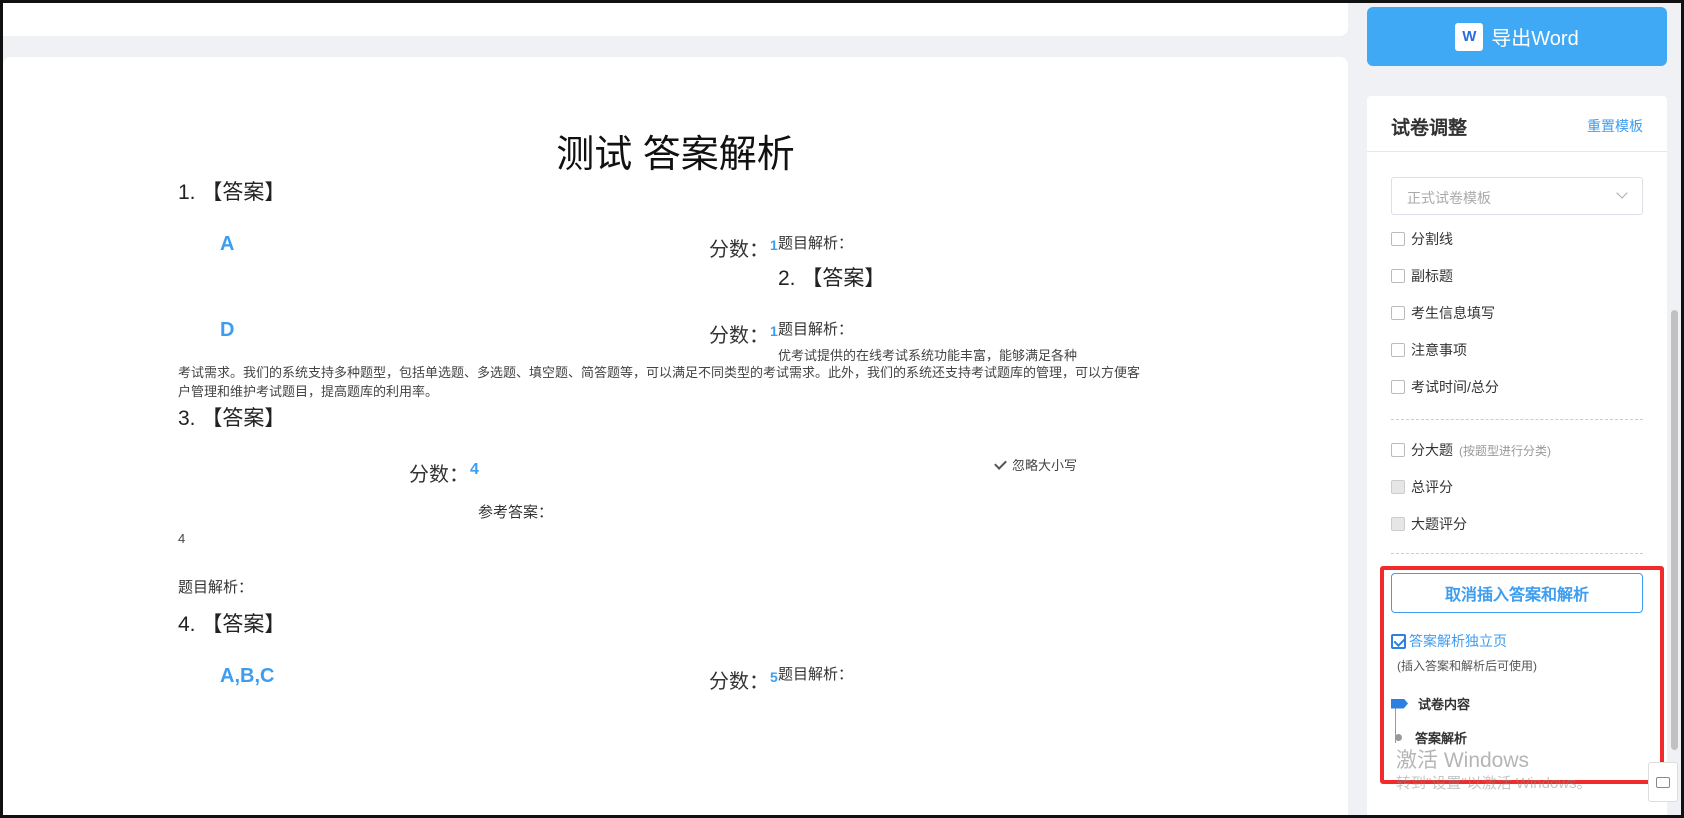 This screenshot has width=1684, height=818. I want to click on option-divider-line: 分割线, so click(1422, 239).